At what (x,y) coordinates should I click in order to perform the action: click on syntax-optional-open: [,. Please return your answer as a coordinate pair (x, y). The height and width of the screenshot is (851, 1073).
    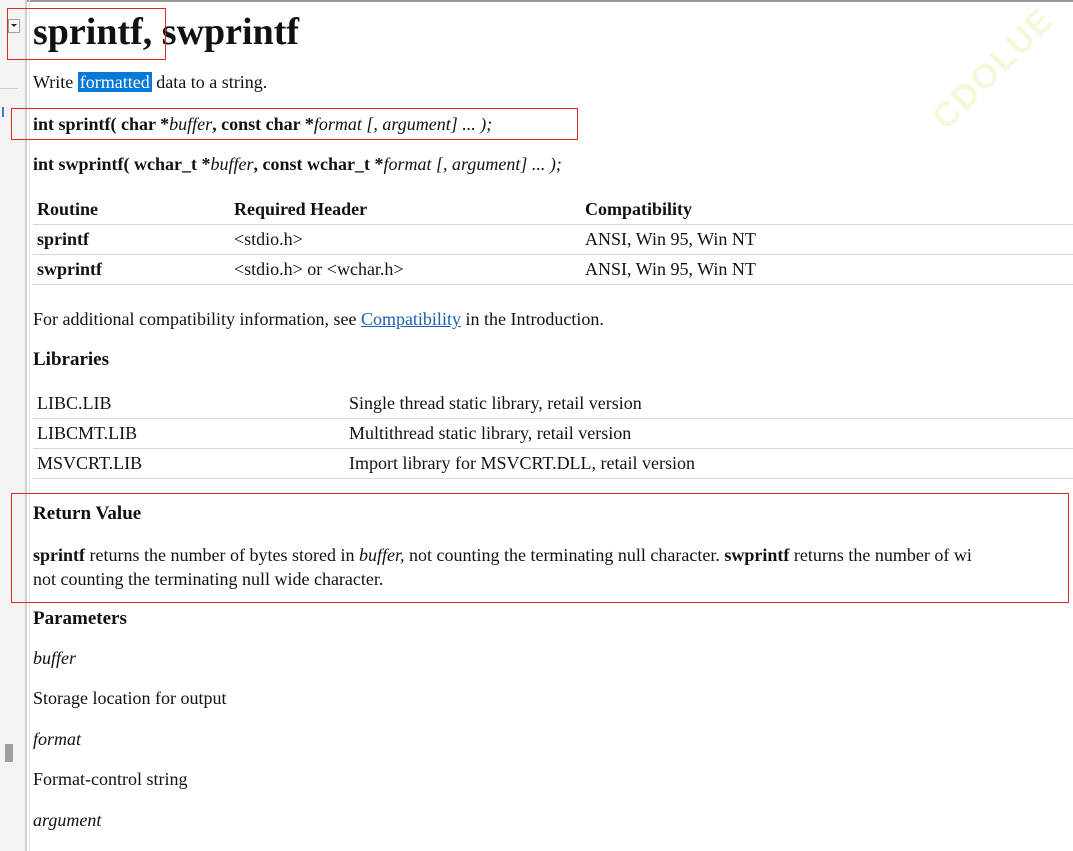
    Looking at the image, I should click on (442, 164).